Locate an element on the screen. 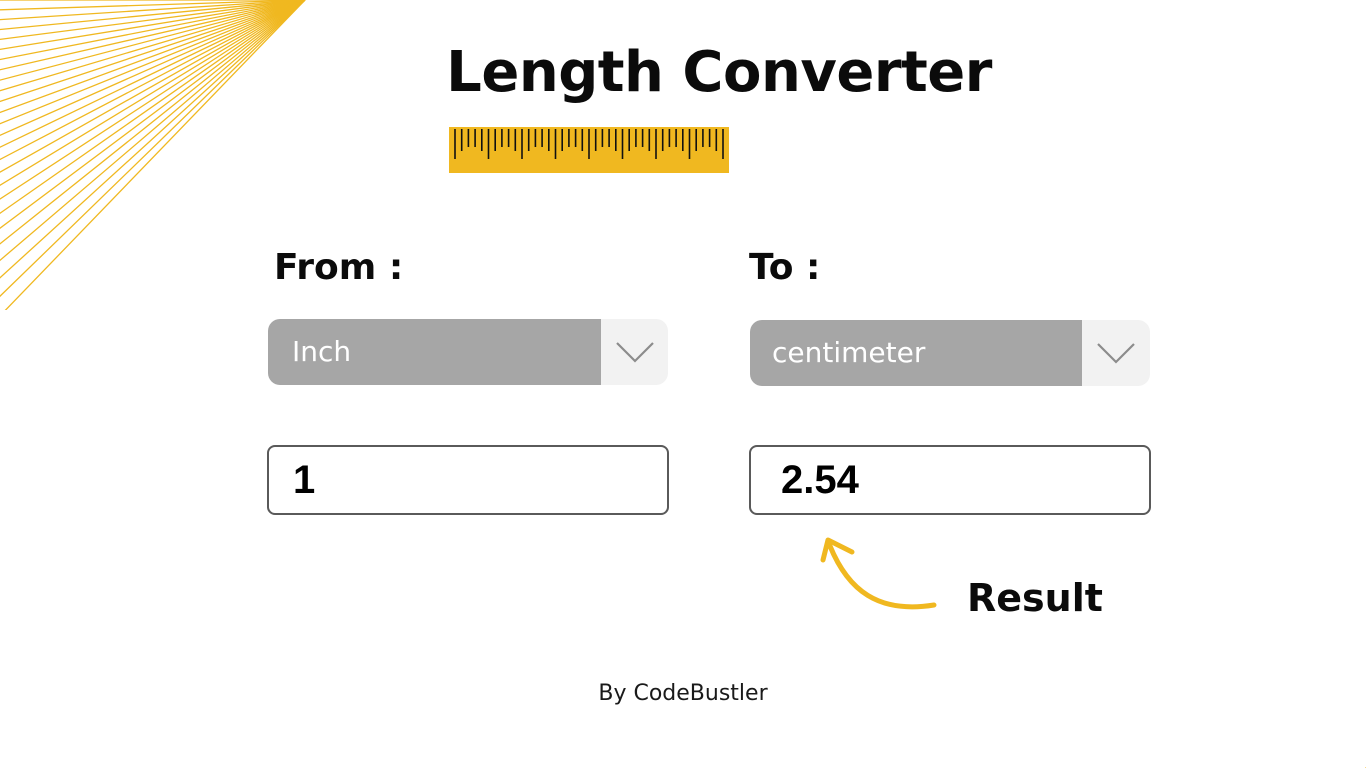 The image size is (1366, 768). curved-arrow-icon is located at coordinates (878, 573).